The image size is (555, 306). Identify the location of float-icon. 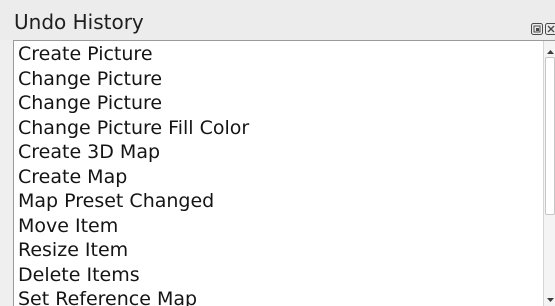
(537, 27).